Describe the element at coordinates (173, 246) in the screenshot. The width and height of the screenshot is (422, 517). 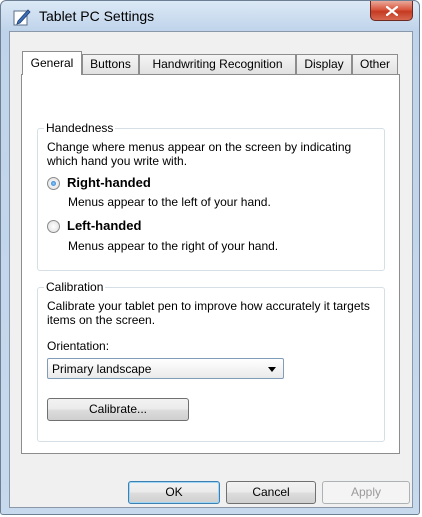
I see `left-handed-description: Menus appear to the right of your hand.` at that location.